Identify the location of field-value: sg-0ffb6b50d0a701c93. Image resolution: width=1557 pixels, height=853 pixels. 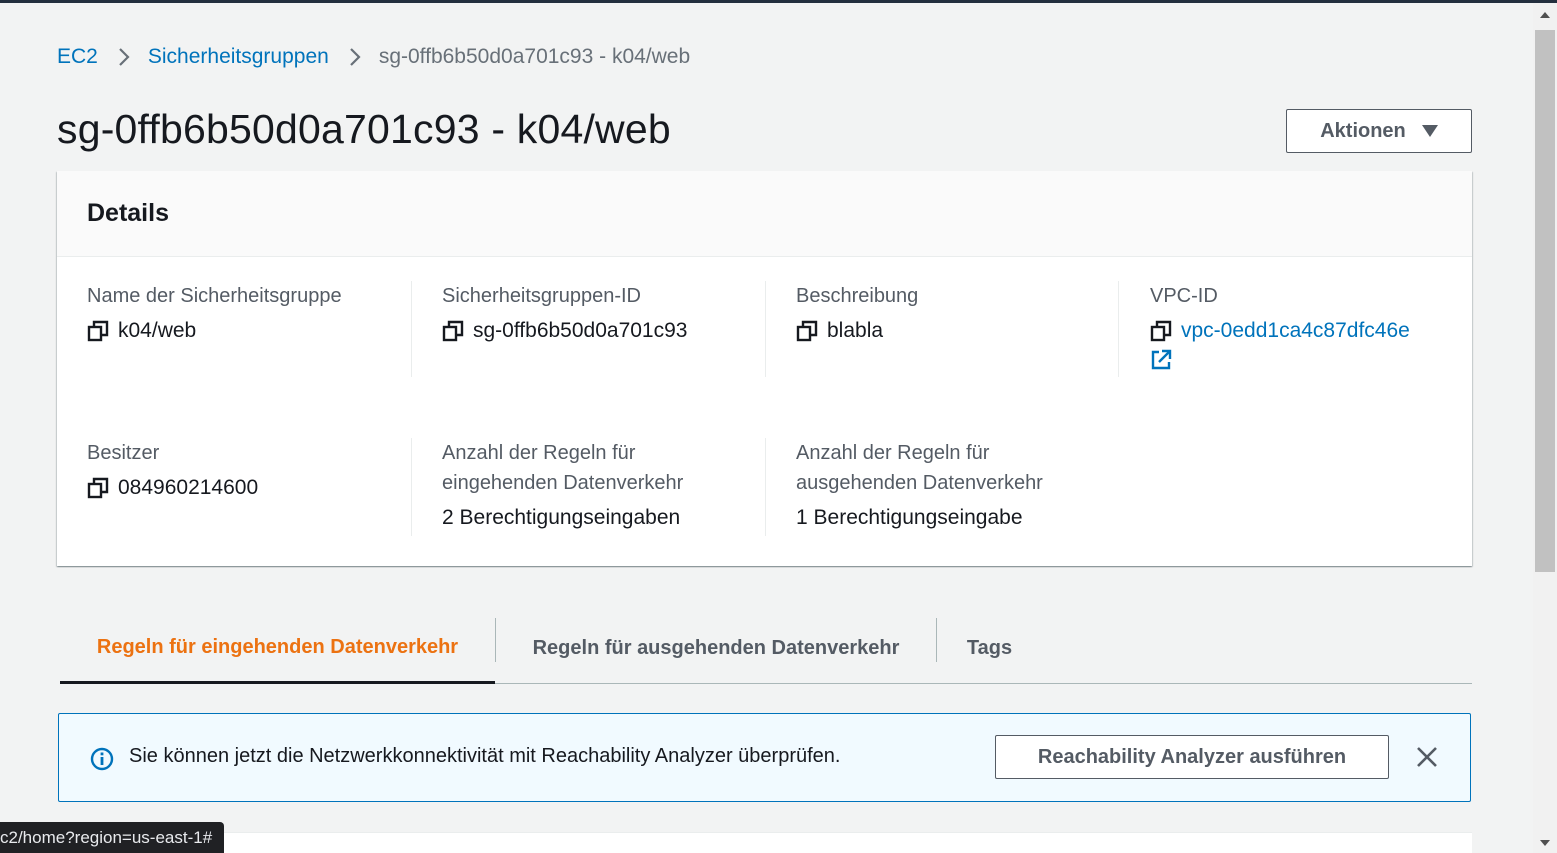
(602, 331).